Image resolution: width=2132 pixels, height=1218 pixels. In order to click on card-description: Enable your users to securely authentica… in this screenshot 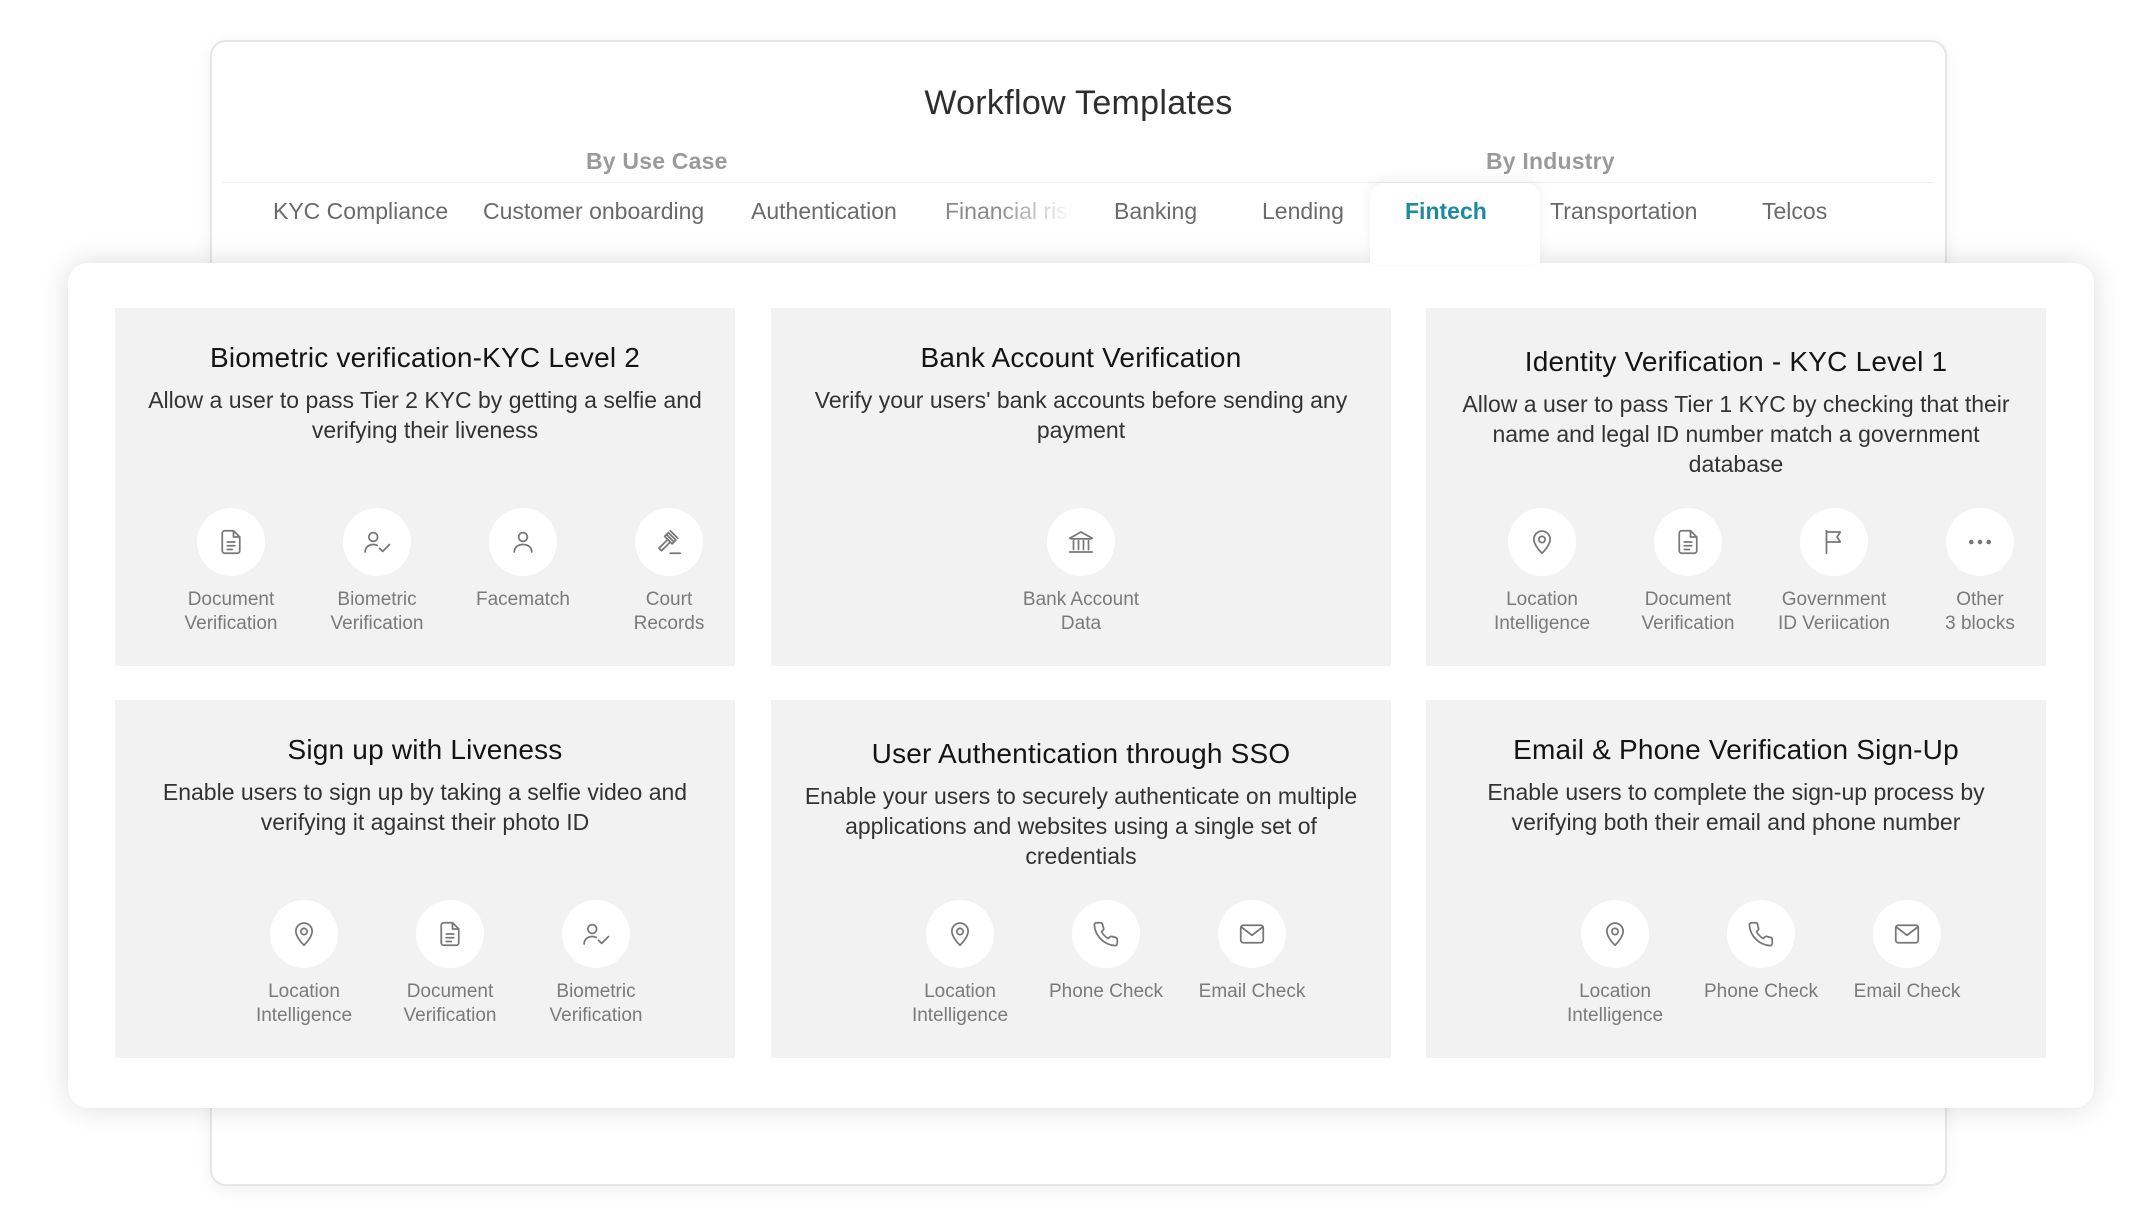, I will do `click(1081, 826)`.